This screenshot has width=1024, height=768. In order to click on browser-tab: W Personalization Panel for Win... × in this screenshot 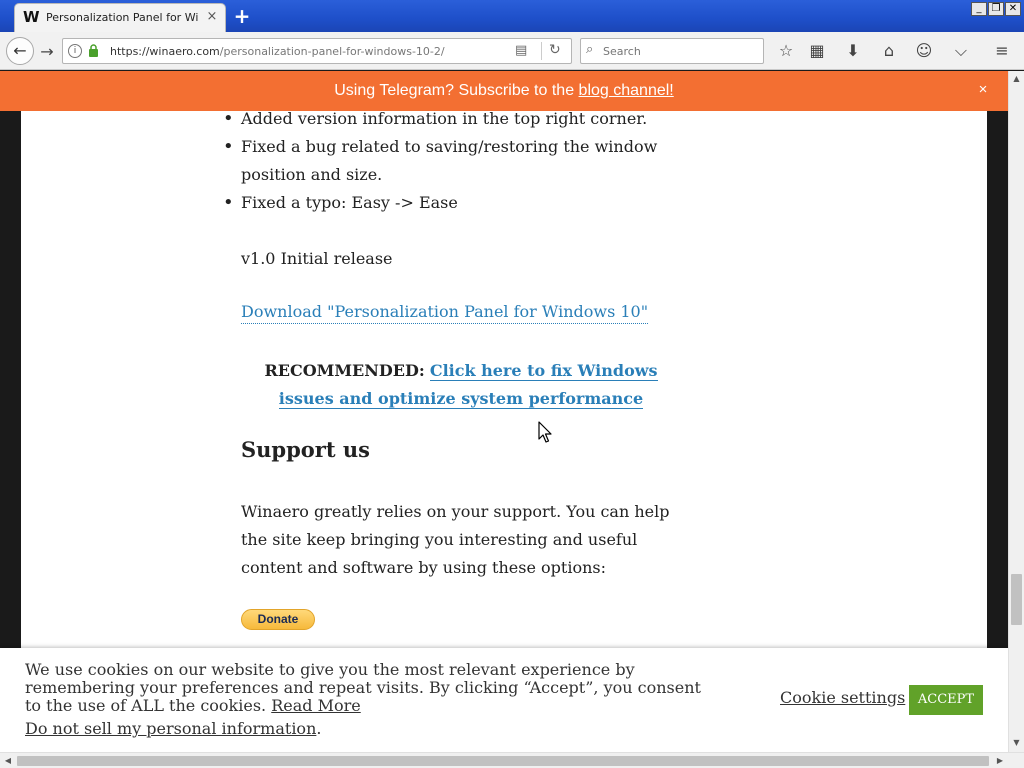, I will do `click(120, 17)`.